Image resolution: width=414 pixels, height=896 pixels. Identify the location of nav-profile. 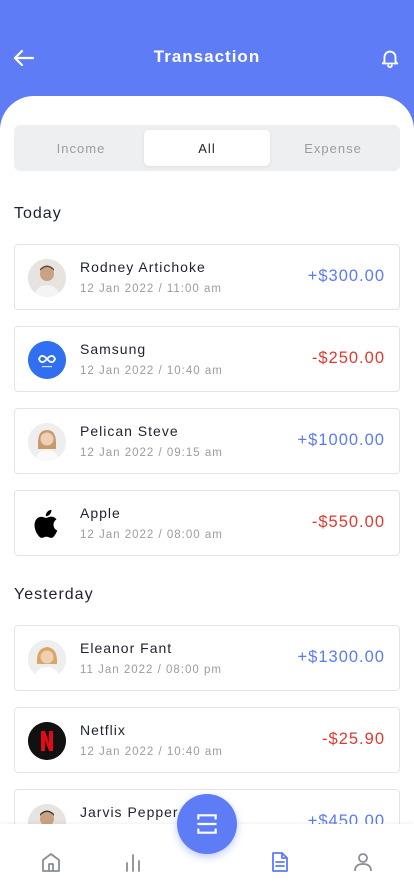
(363, 862).